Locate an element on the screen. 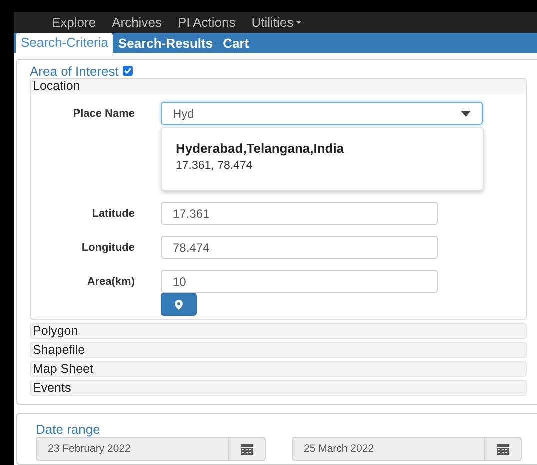  suggestion-coordinates: 17.361, 78.474 is located at coordinates (215, 166).